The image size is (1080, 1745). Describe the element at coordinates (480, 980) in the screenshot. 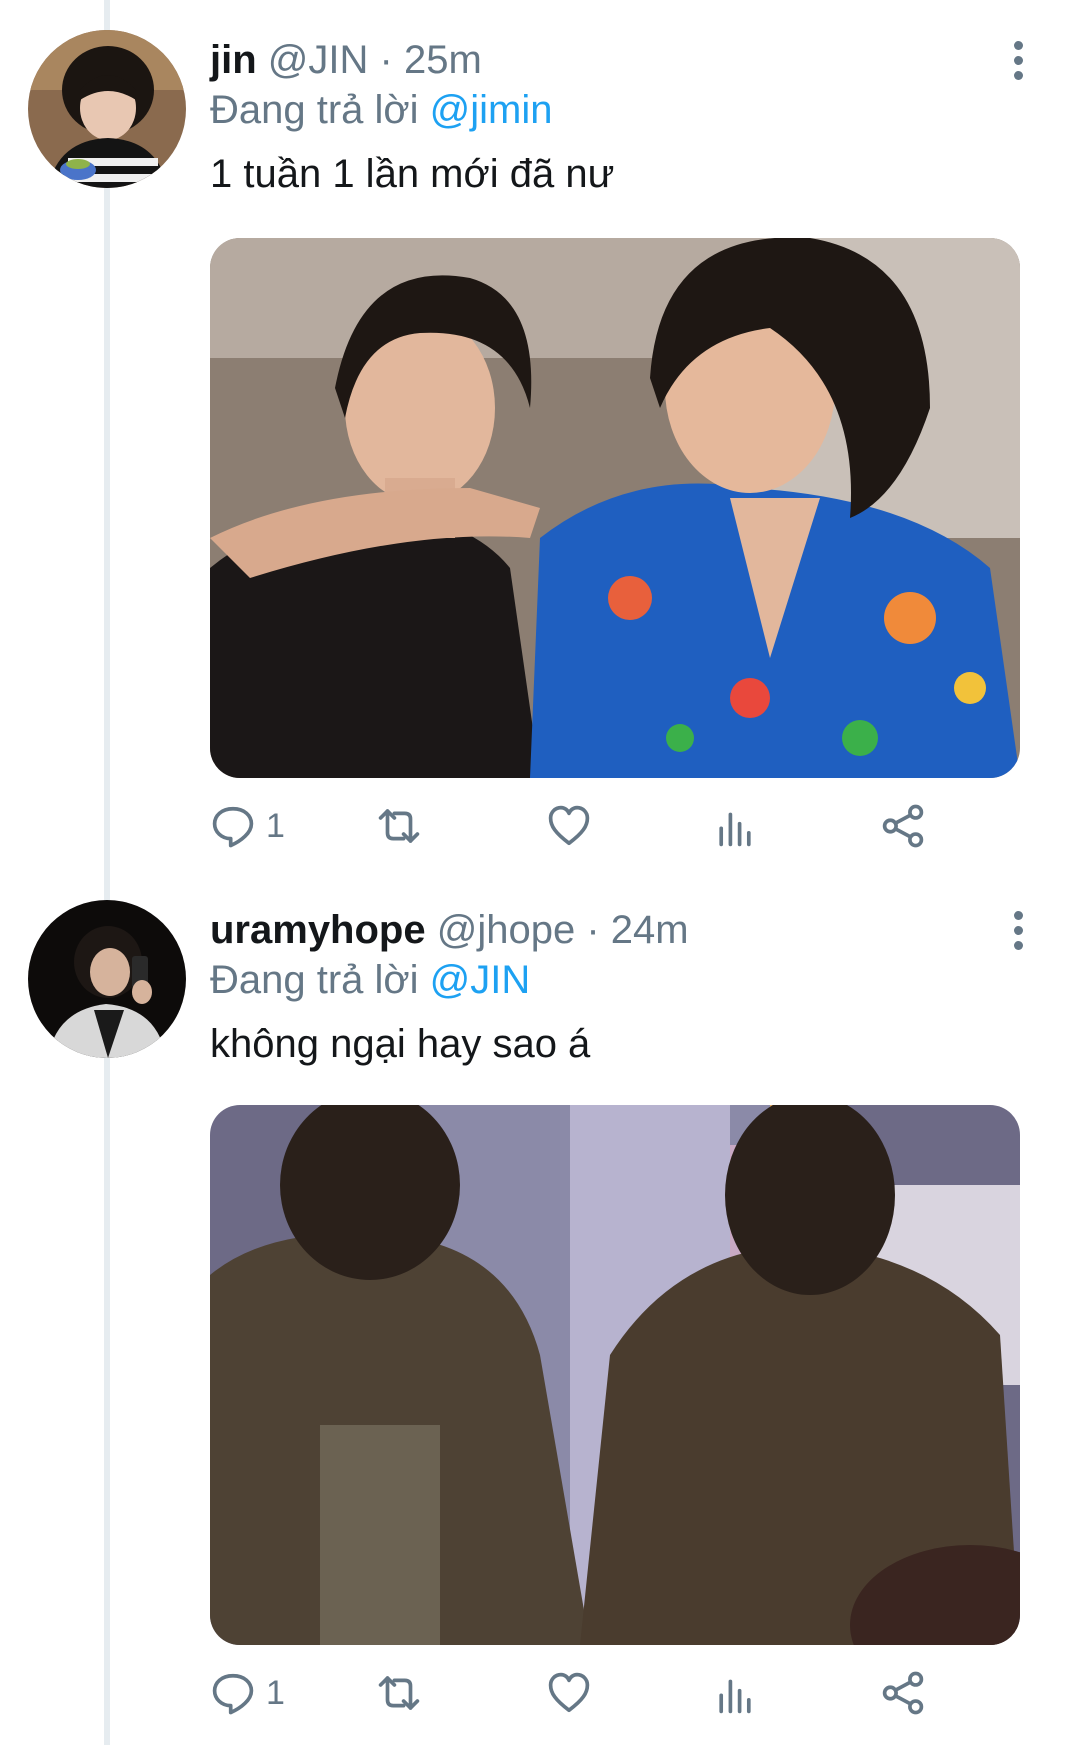

I see `mention-link: @JIN` at that location.